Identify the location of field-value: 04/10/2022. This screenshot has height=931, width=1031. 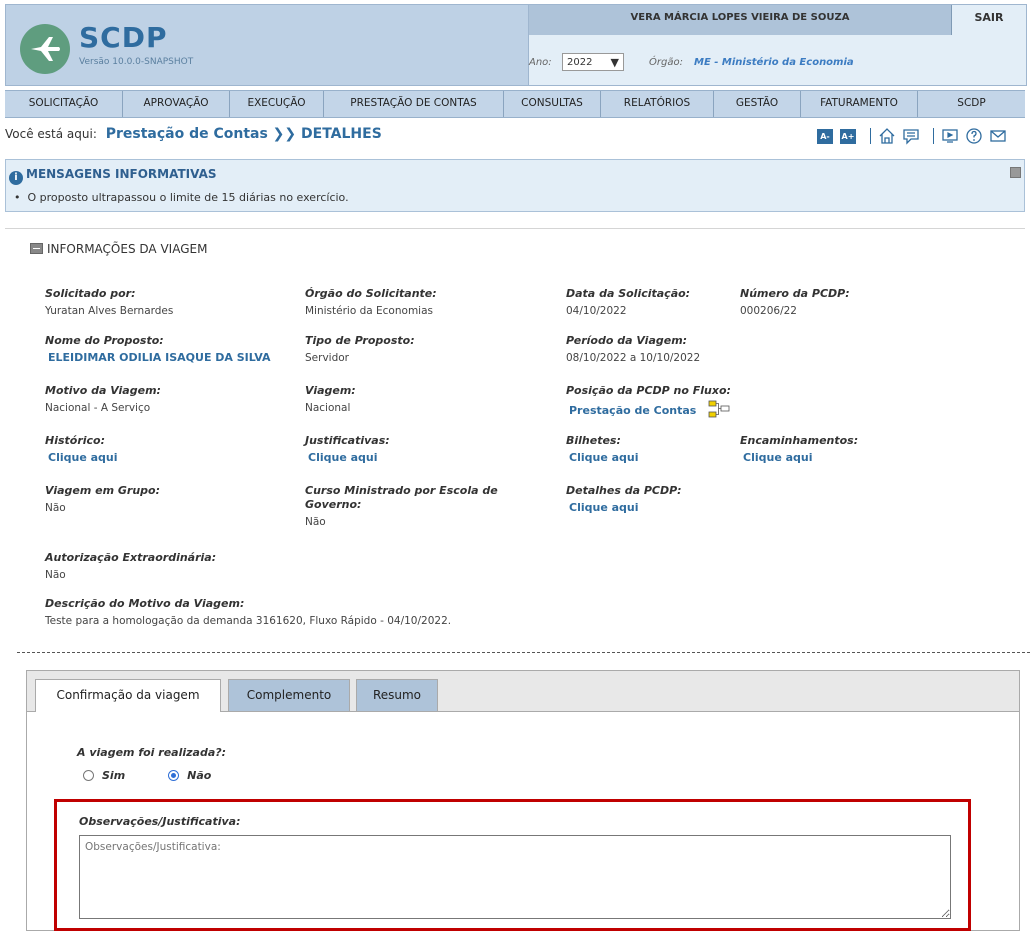
(596, 311).